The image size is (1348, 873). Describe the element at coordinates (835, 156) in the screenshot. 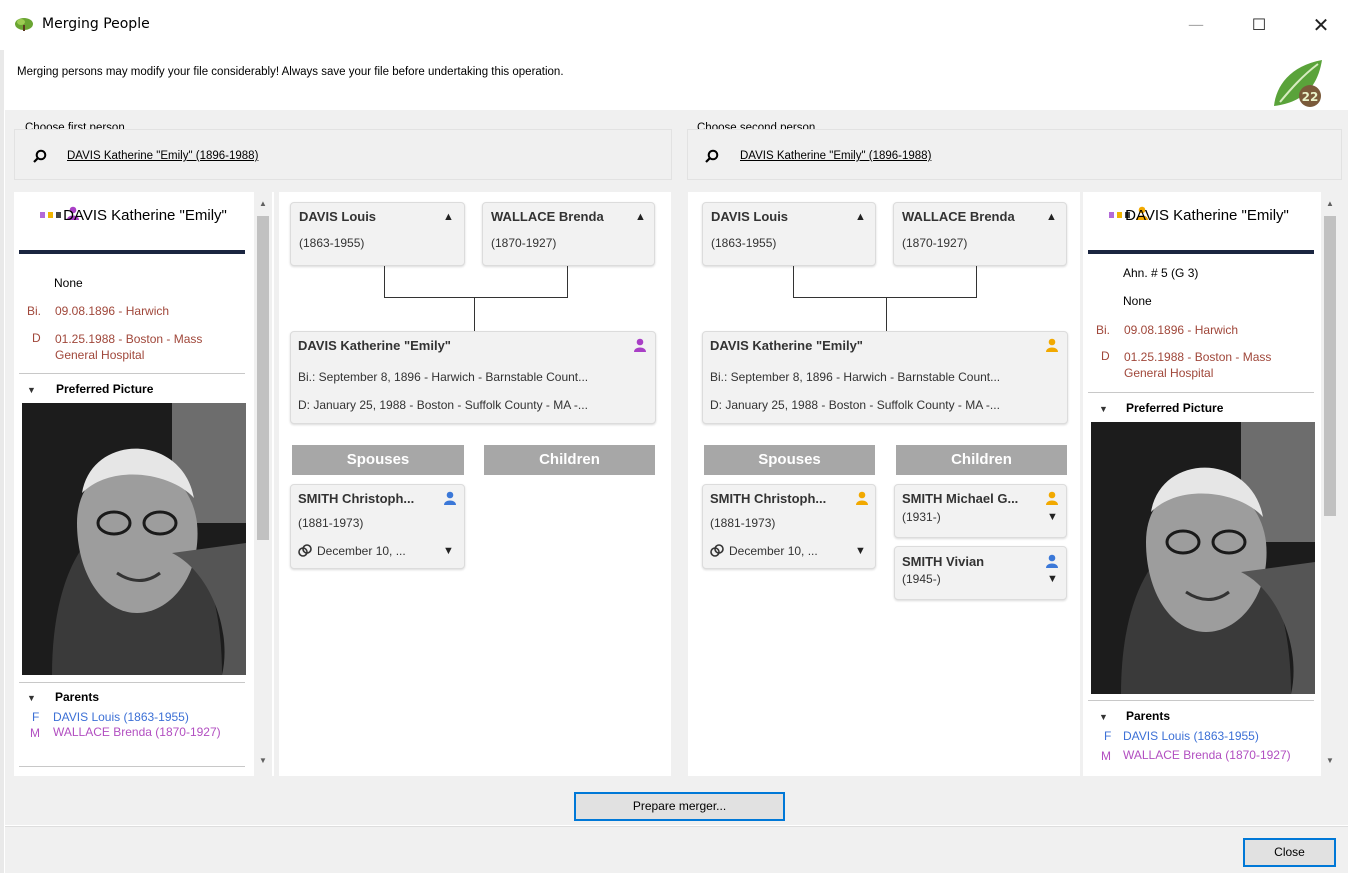

I see `second-person-link: DAVIS Katherine "Emily" (1896-1988)` at that location.